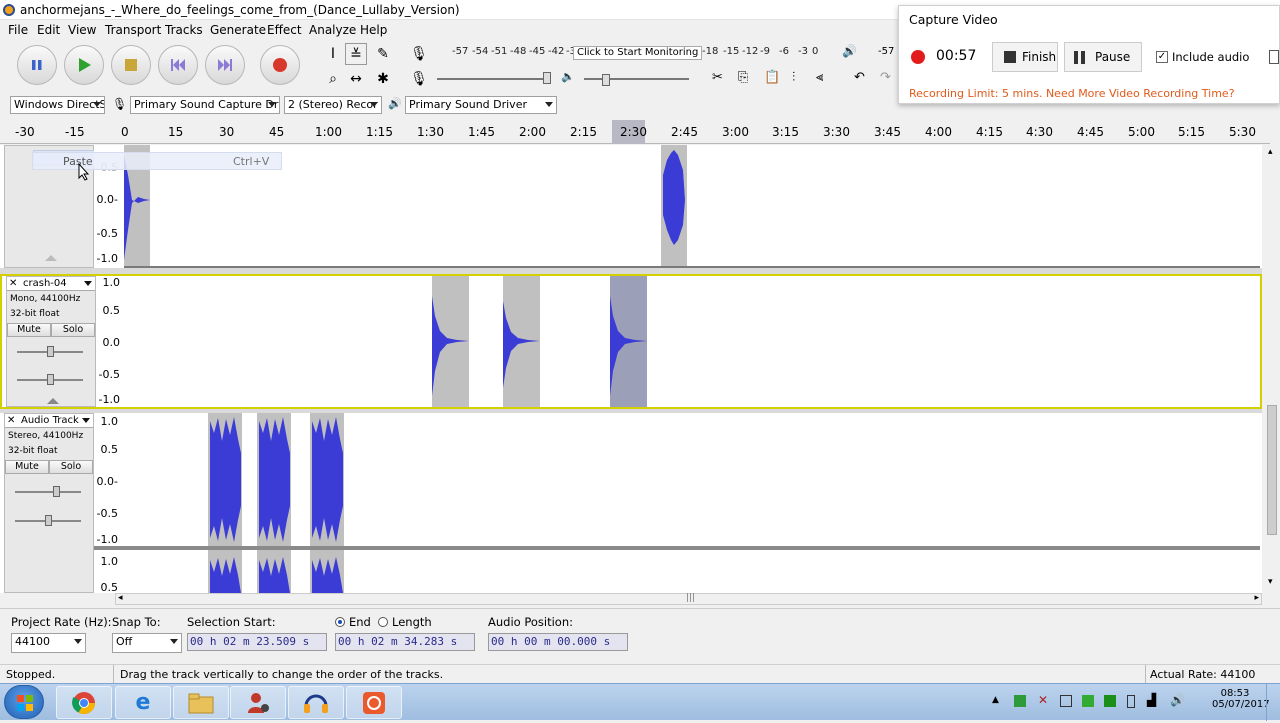  What do you see at coordinates (885, 77) in the screenshot?
I see `redo-icon: ↷` at bounding box center [885, 77].